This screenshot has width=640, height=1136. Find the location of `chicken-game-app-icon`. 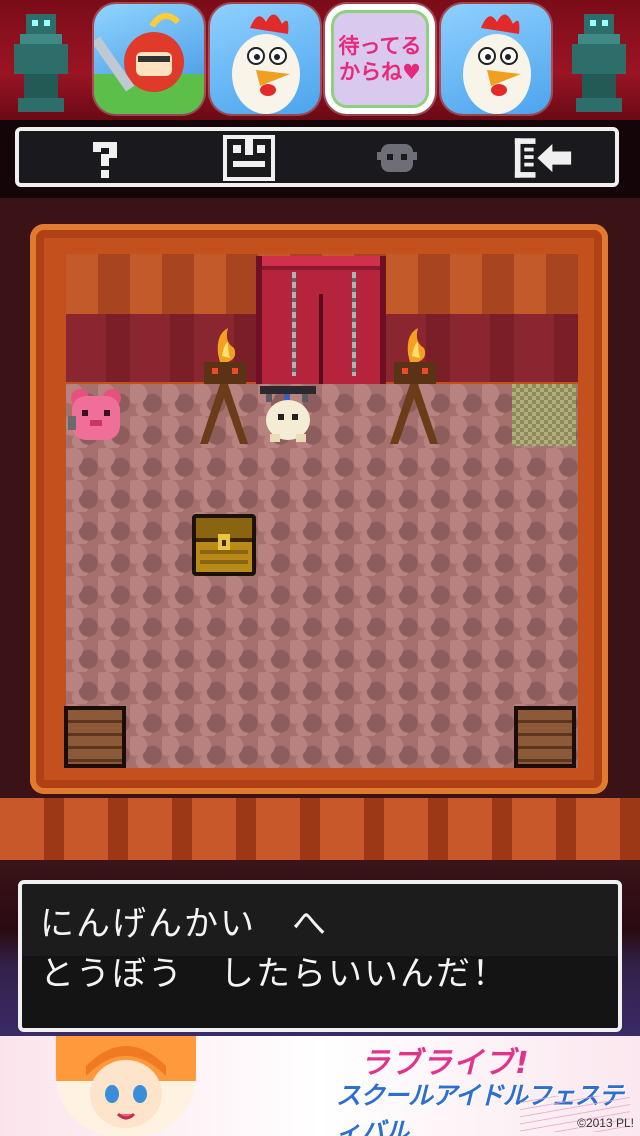

chicken-game-app-icon is located at coordinates (265, 59).